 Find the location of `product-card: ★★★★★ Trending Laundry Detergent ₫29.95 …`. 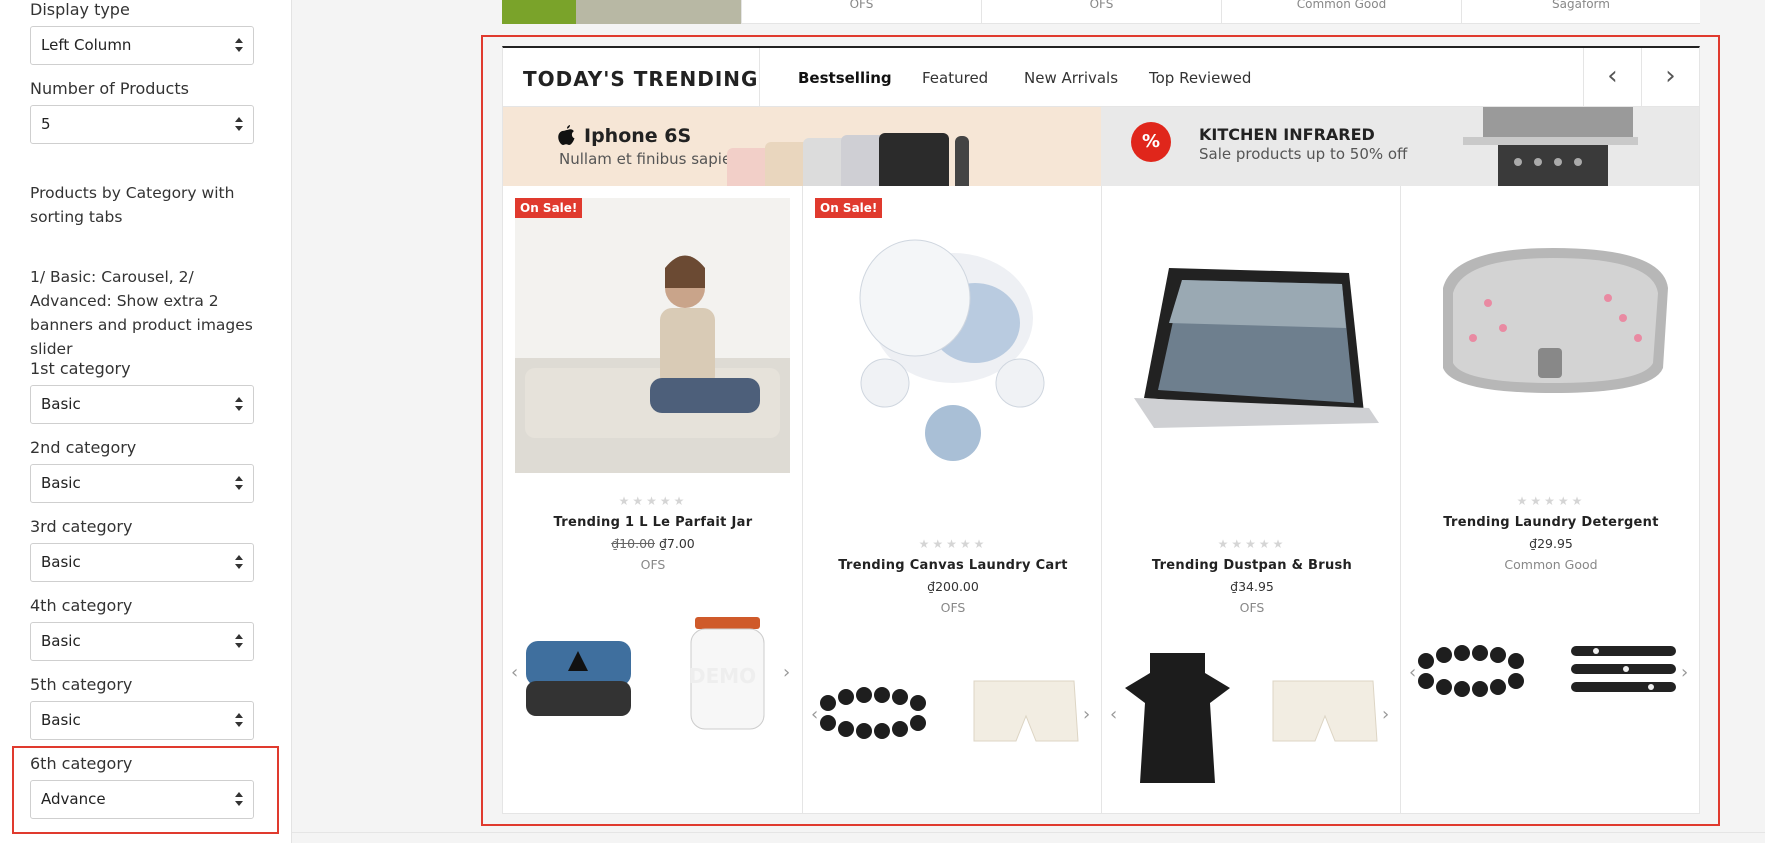

product-card: ★★★★★ Trending Laundry Detergent ₫29.95 … is located at coordinates (1549, 500).